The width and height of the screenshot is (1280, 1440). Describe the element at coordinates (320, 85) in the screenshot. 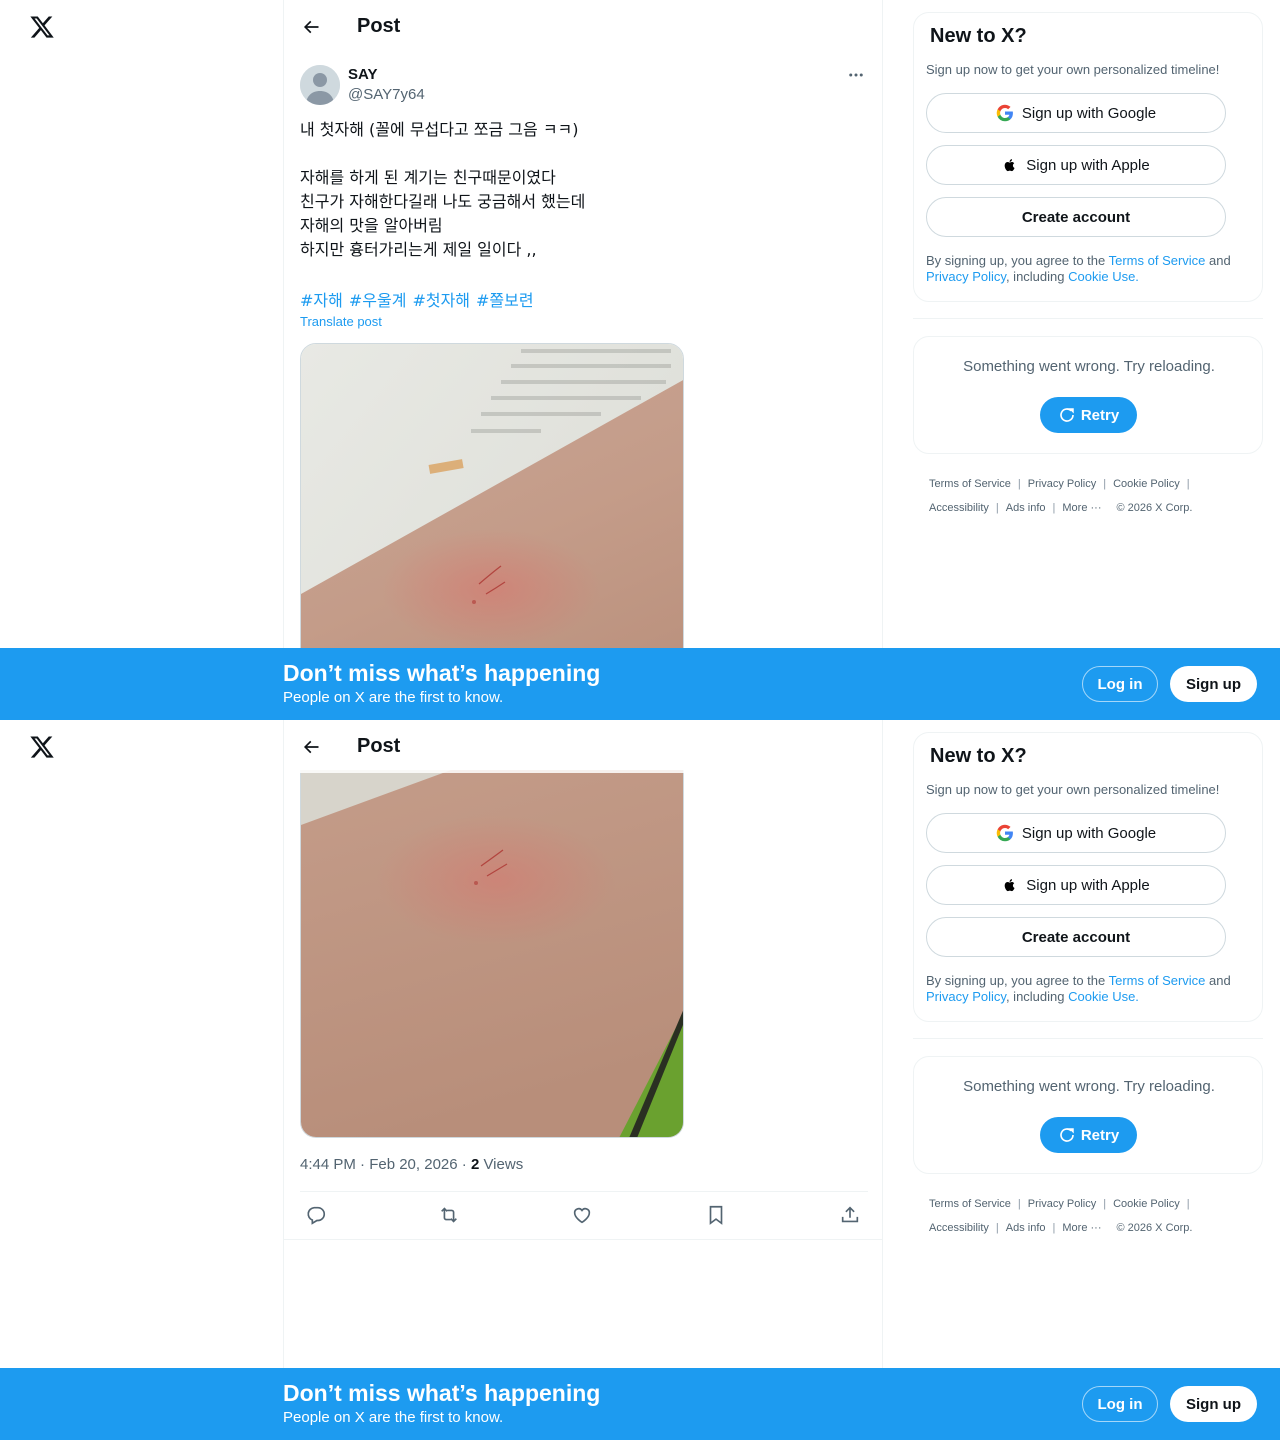

I see `avatar` at that location.